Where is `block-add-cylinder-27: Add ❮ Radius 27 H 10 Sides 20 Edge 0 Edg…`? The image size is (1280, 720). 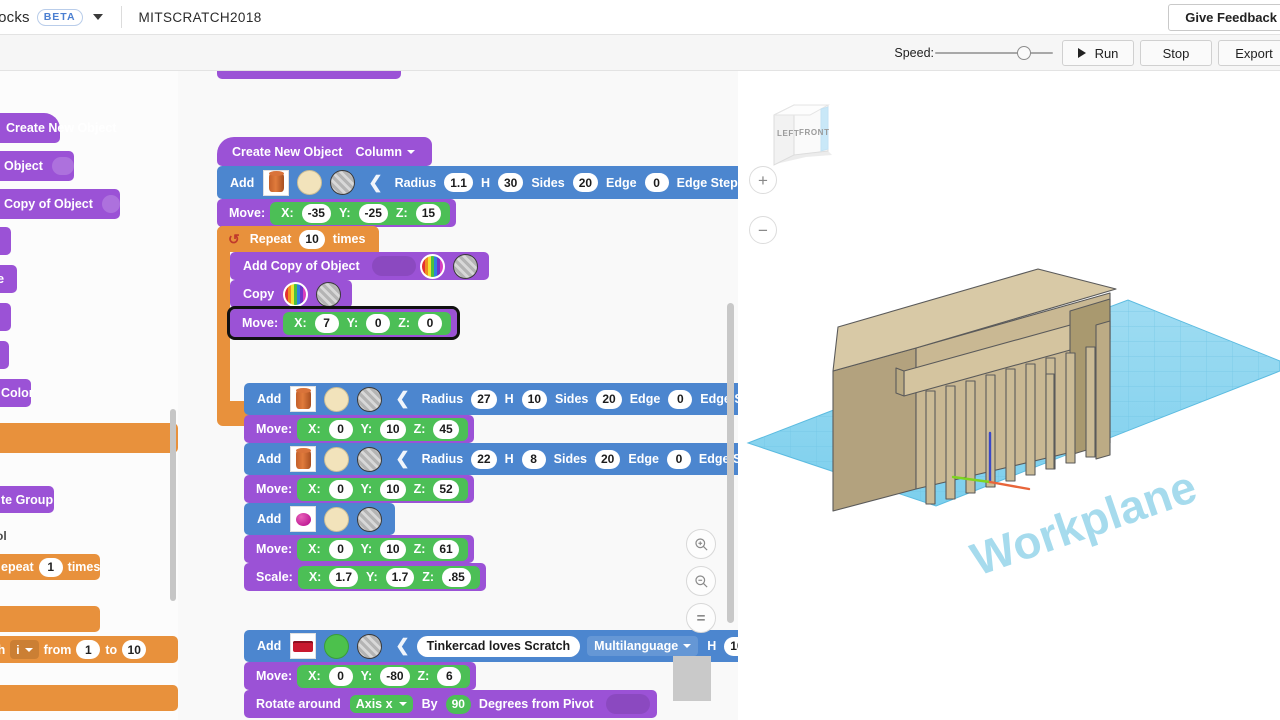
block-add-cylinder-27: Add ❮ Radius 27 H 10 Sides 20 Edge 0 Edg… is located at coordinates (491, 399).